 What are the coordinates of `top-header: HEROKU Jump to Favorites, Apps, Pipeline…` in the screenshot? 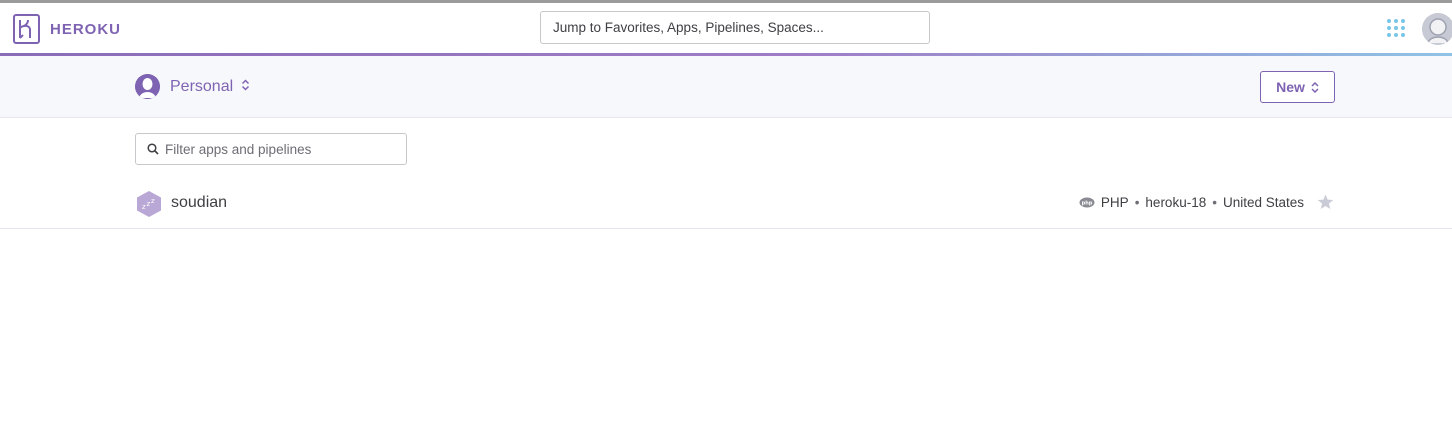 It's located at (726, 28).